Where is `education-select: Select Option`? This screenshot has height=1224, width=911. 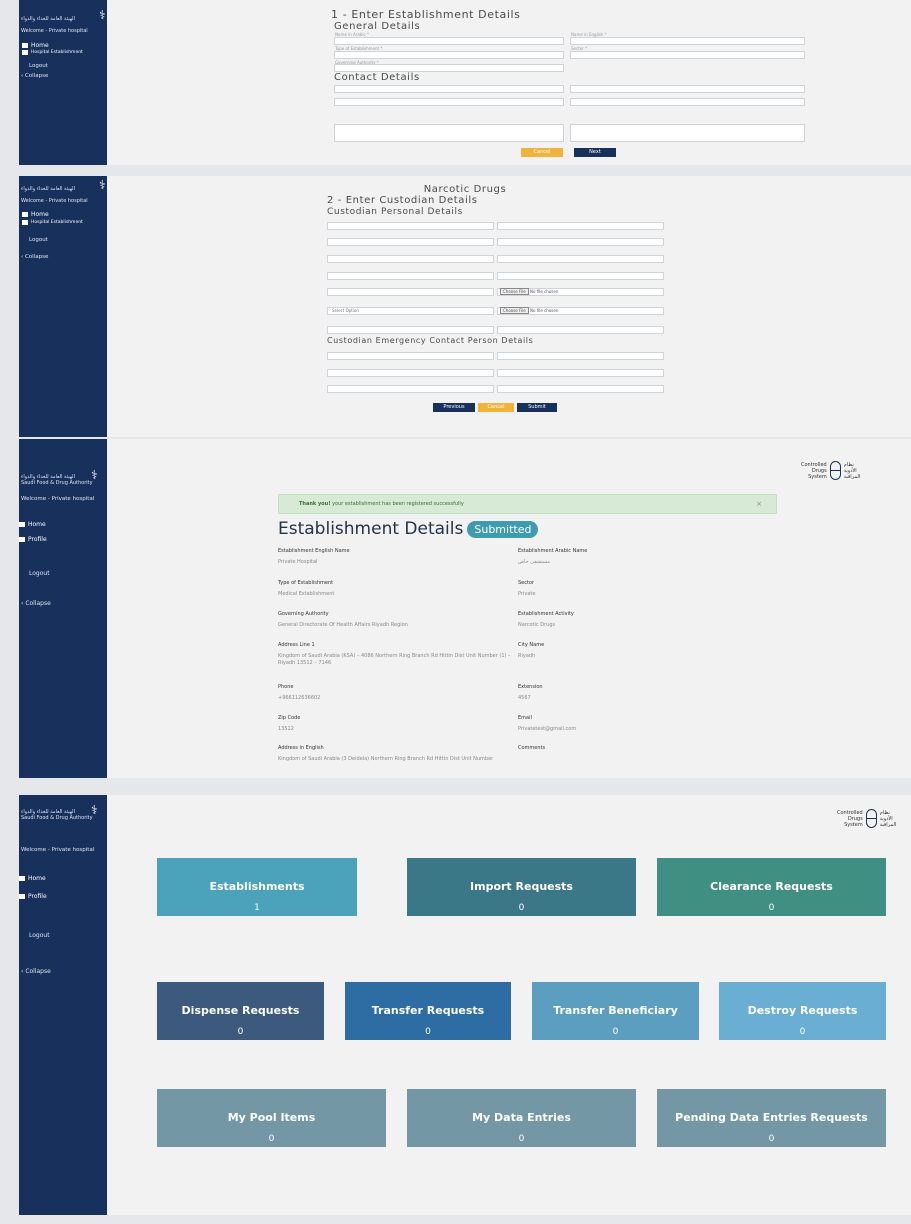 education-select: Select Option is located at coordinates (410, 311).